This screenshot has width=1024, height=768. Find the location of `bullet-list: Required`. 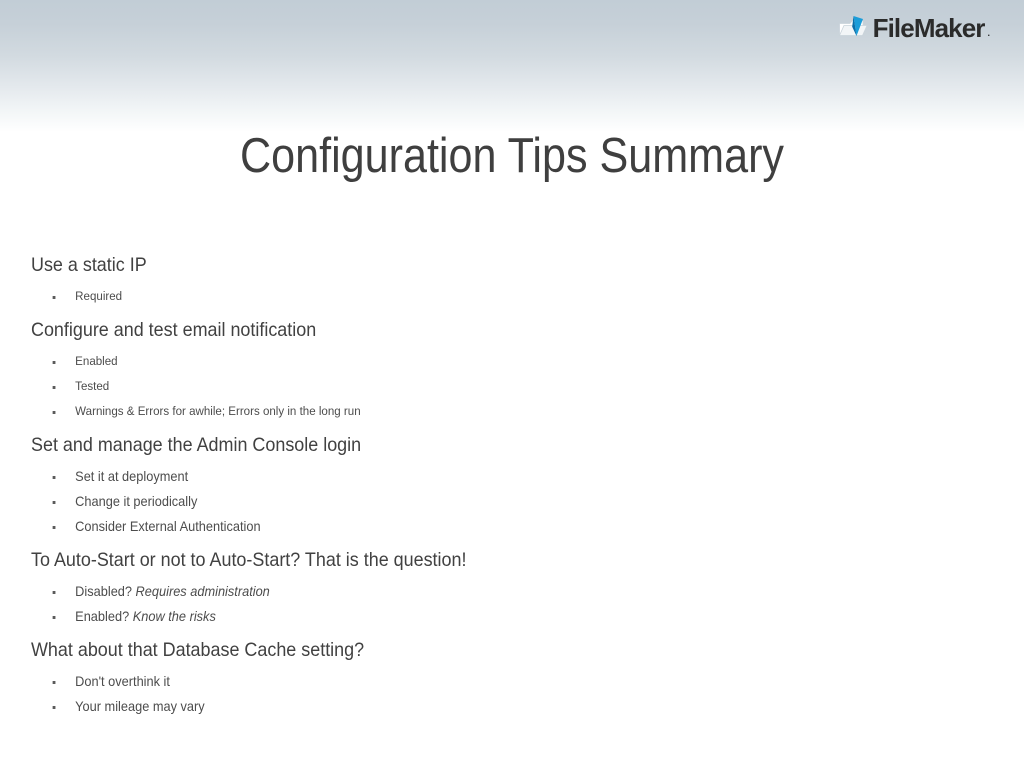

bullet-list: Required is located at coordinates (501, 296).